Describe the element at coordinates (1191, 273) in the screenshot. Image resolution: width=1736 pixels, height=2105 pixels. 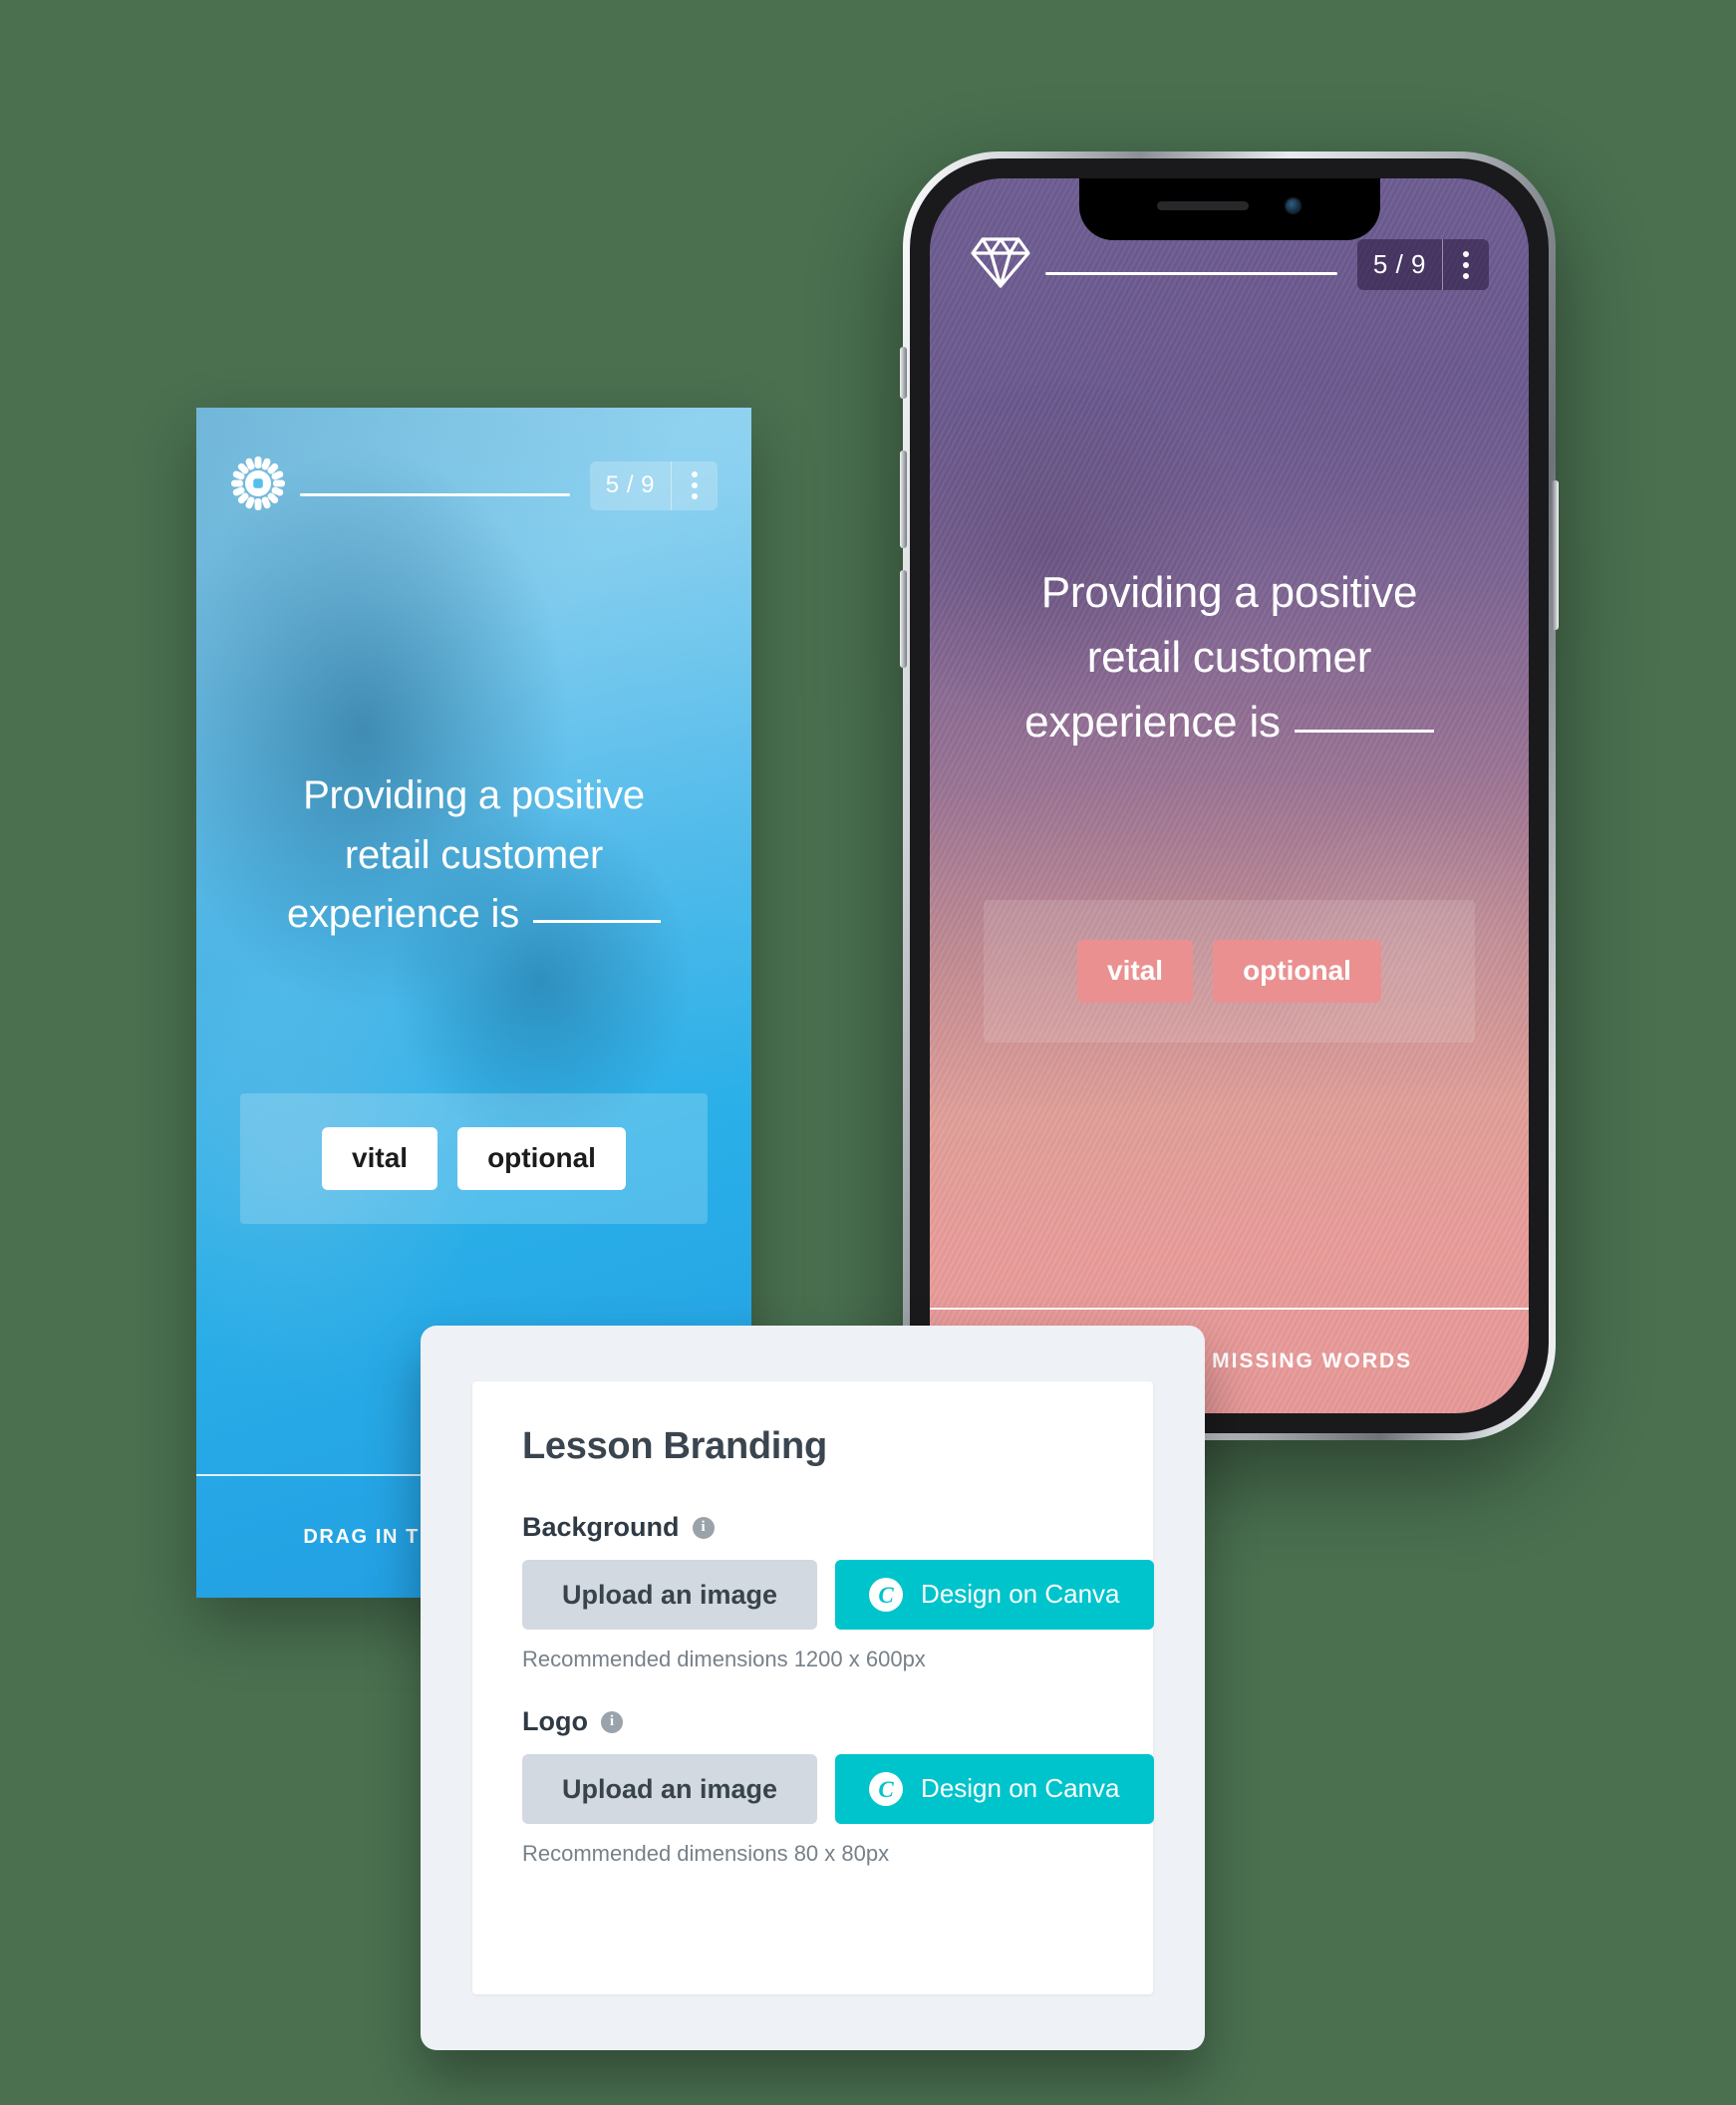
I see `lesson-progress-bar-purple` at that location.